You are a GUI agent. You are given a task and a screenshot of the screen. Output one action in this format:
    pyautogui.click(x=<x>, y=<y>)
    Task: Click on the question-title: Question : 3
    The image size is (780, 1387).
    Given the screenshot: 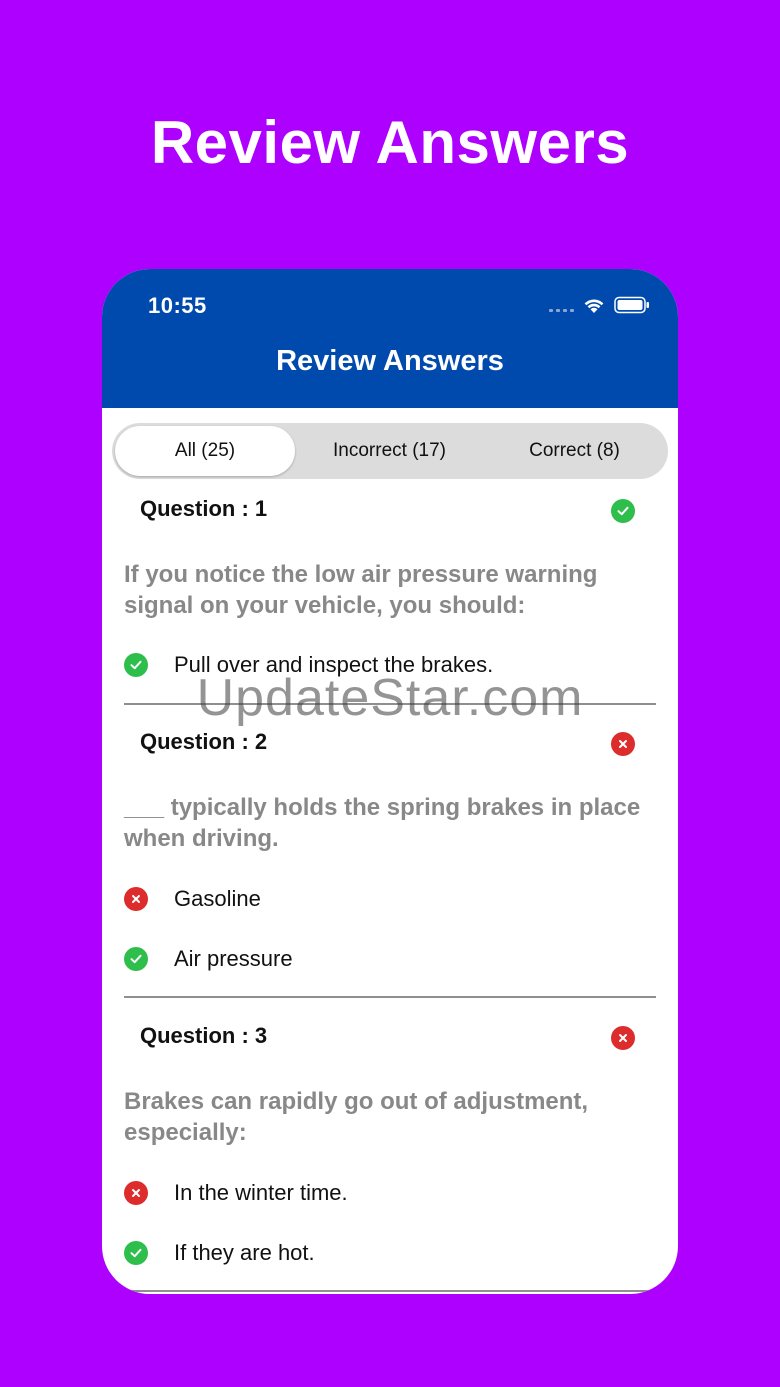 What is the action you would take?
    pyautogui.click(x=204, y=1035)
    